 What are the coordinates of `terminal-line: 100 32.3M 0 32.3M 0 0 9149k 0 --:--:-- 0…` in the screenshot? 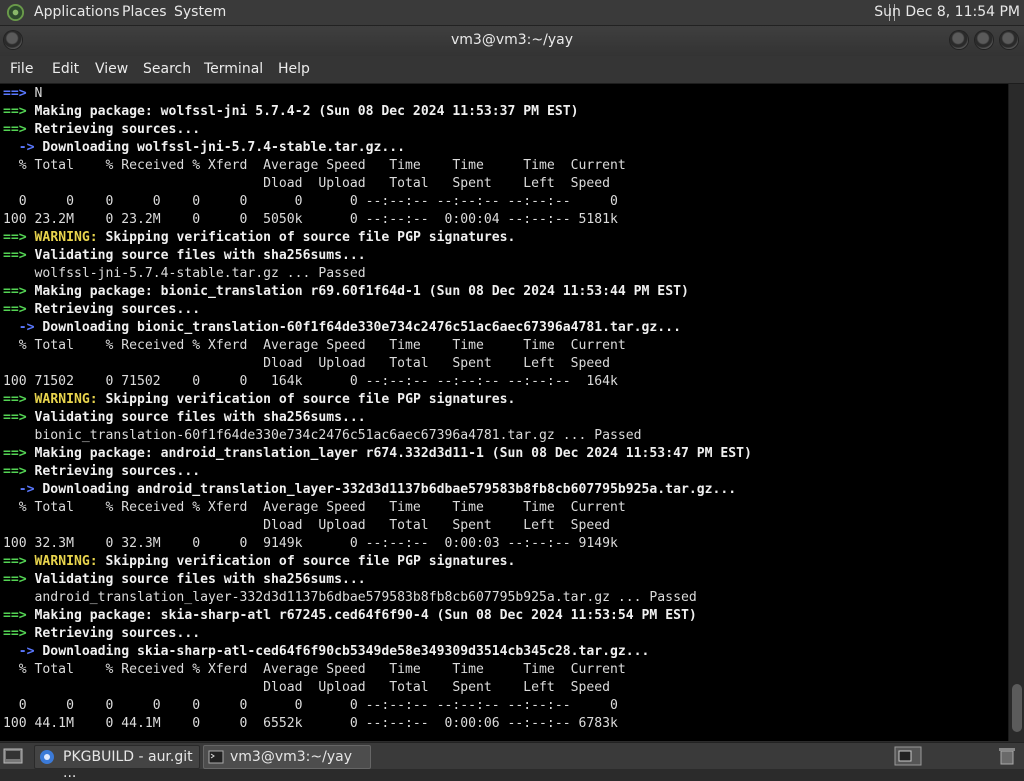 It's located at (310, 543).